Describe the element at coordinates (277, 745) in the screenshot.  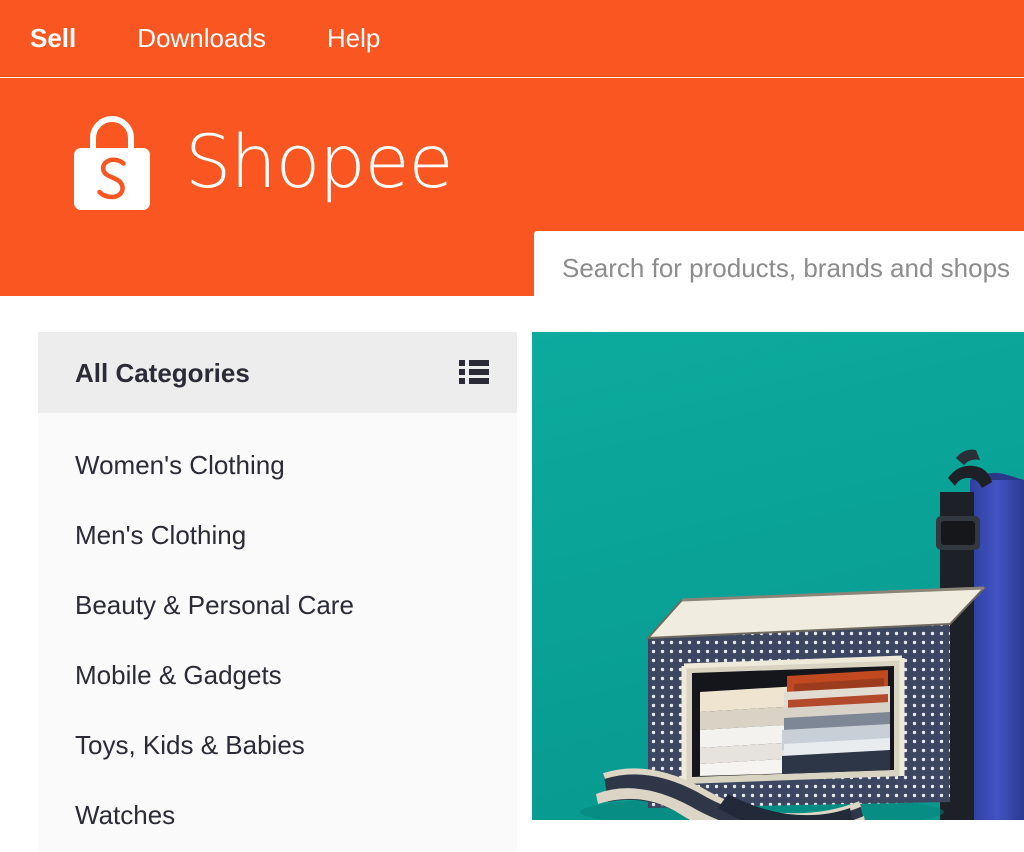
I see `sidebar-item-toys-kids-babies: Toys, Kids & Babies` at that location.